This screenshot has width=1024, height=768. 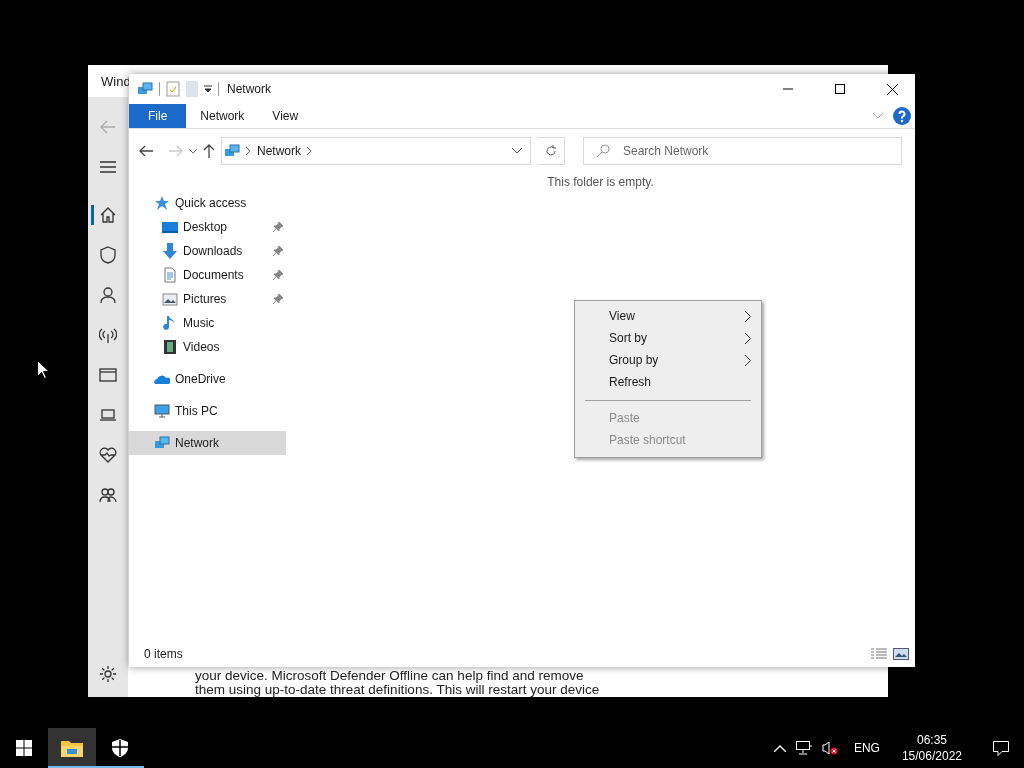 What do you see at coordinates (285, 116) in the screenshot?
I see `ribbon-tab: View` at bounding box center [285, 116].